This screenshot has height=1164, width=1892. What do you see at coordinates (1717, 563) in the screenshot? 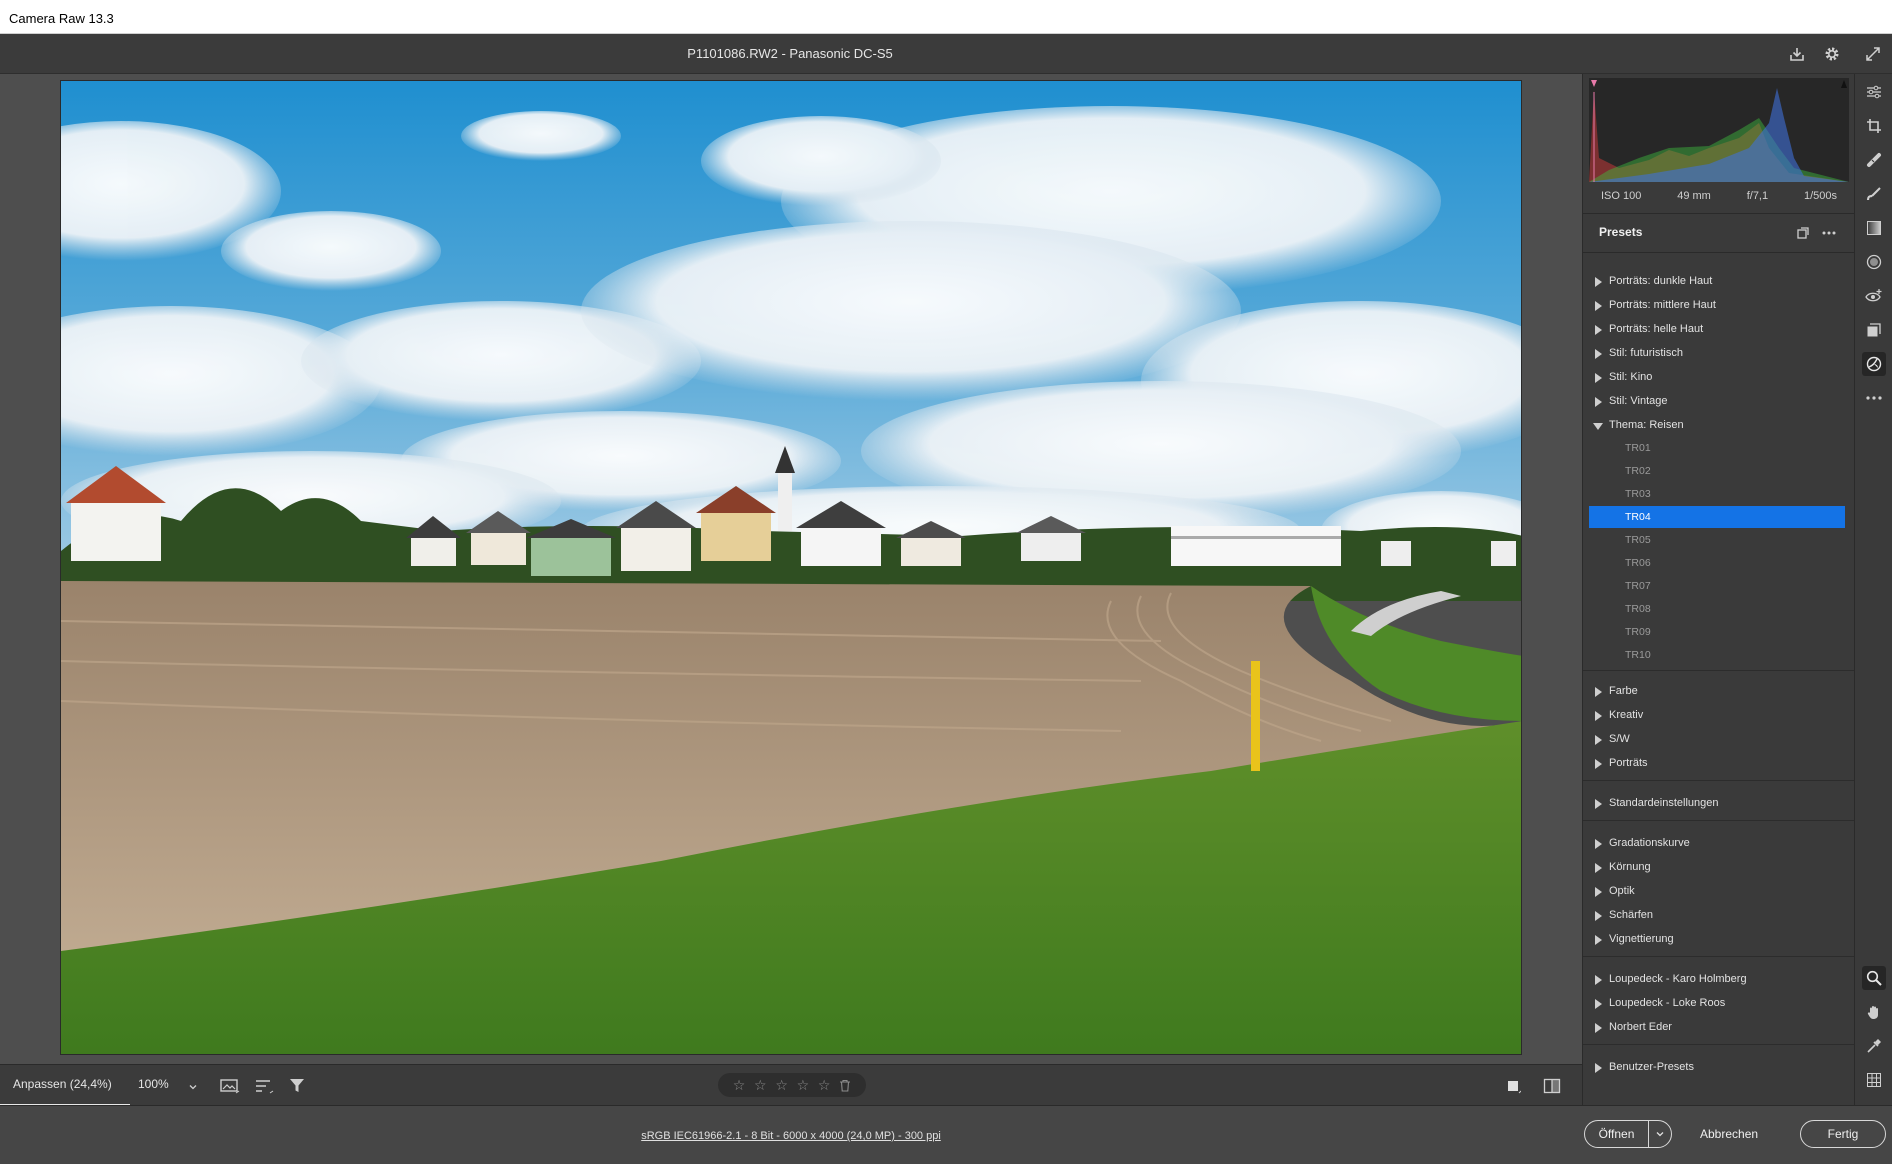
I see `preset-item: TR06` at bounding box center [1717, 563].